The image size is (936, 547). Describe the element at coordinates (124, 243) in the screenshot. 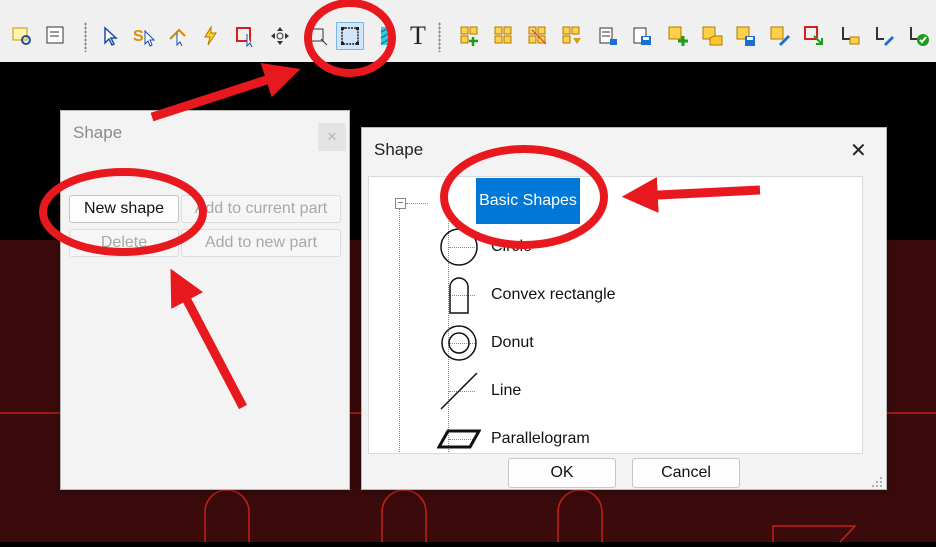

I see `delete-button: Delete` at that location.